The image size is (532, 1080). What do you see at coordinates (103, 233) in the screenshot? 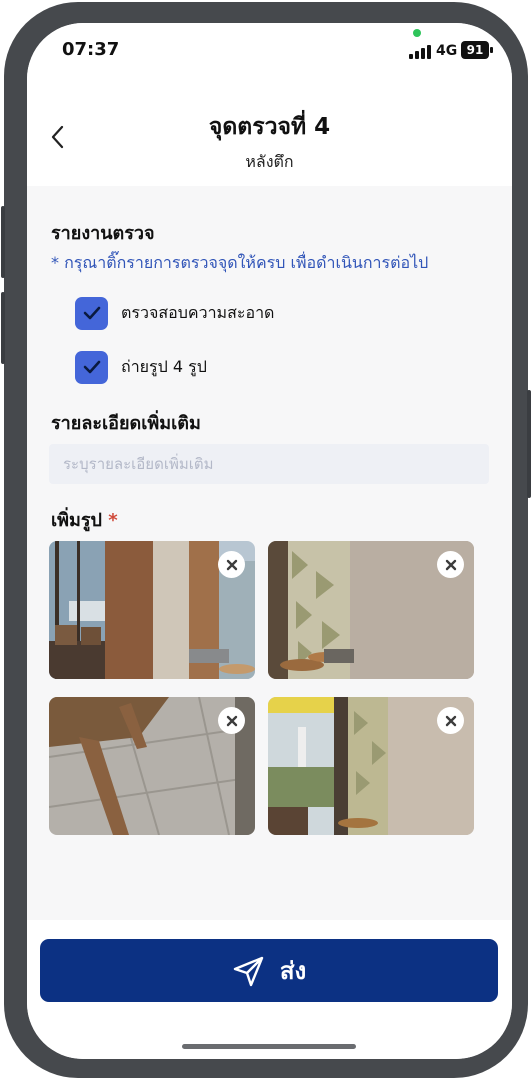
I see `report-heading: รายงานตรวจ` at bounding box center [103, 233].